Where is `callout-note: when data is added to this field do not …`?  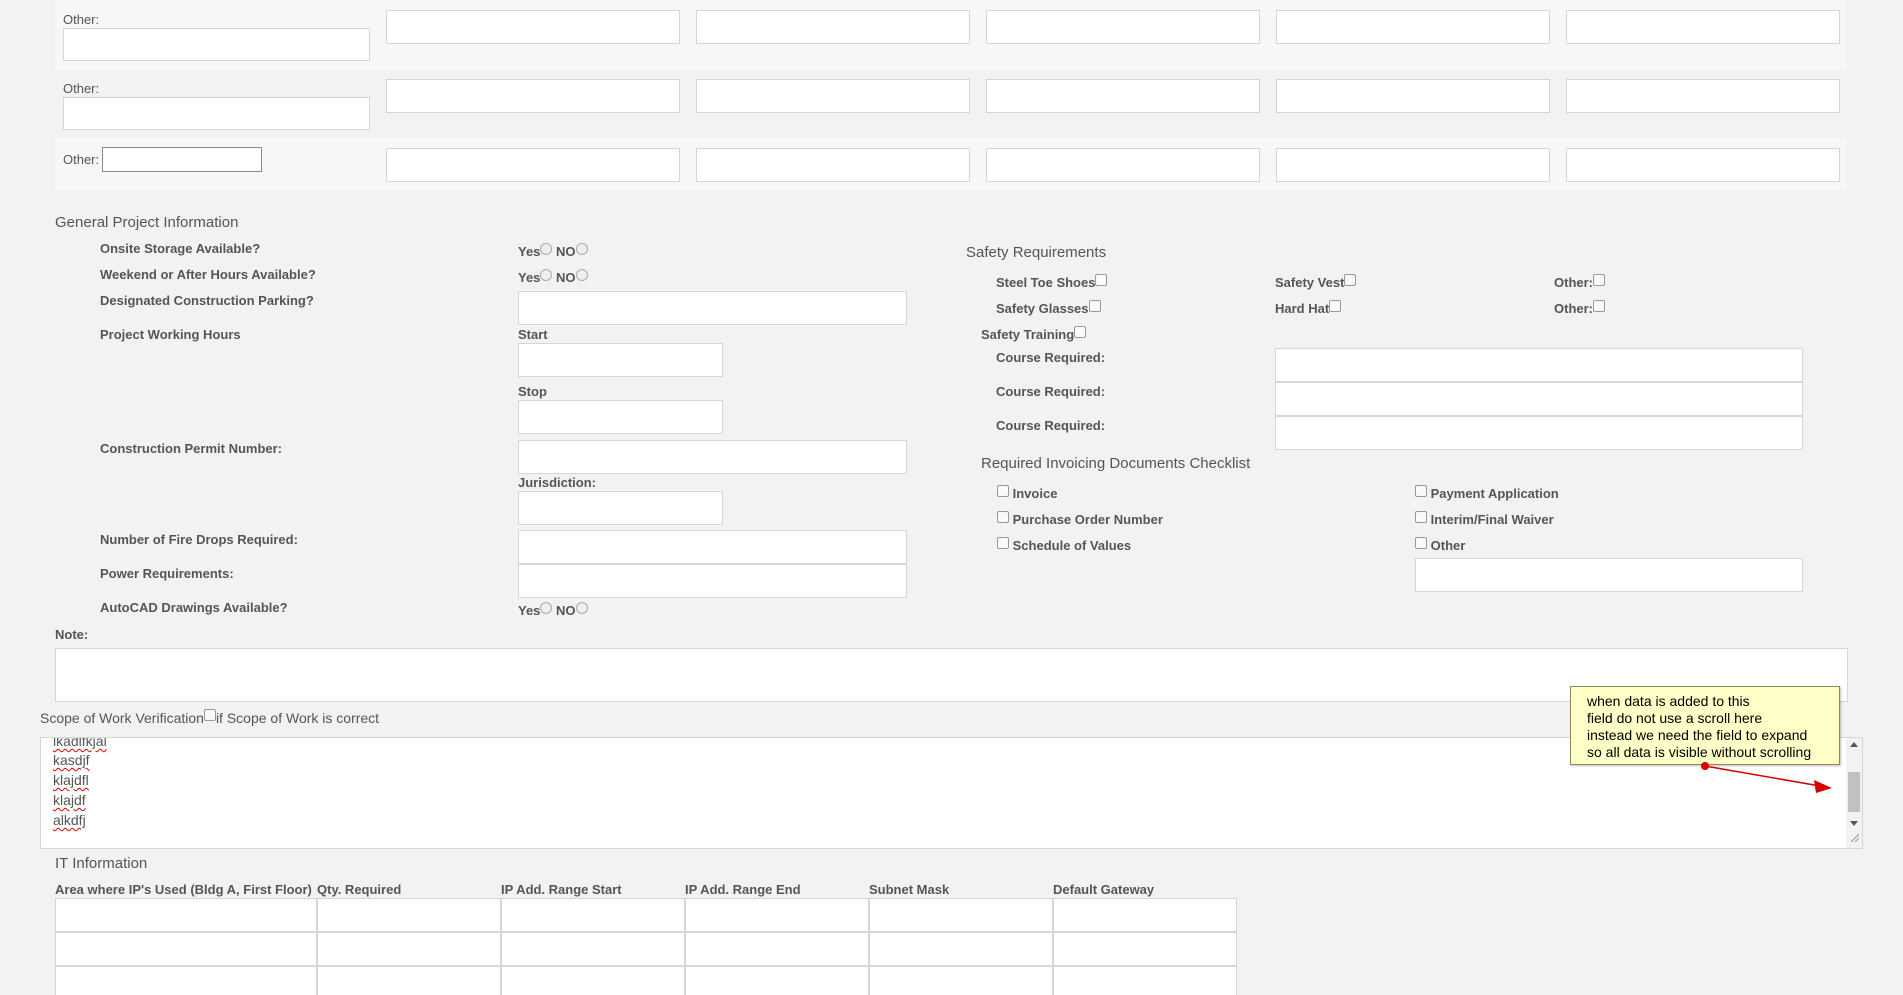 callout-note: when data is added to this field do not … is located at coordinates (1705, 725).